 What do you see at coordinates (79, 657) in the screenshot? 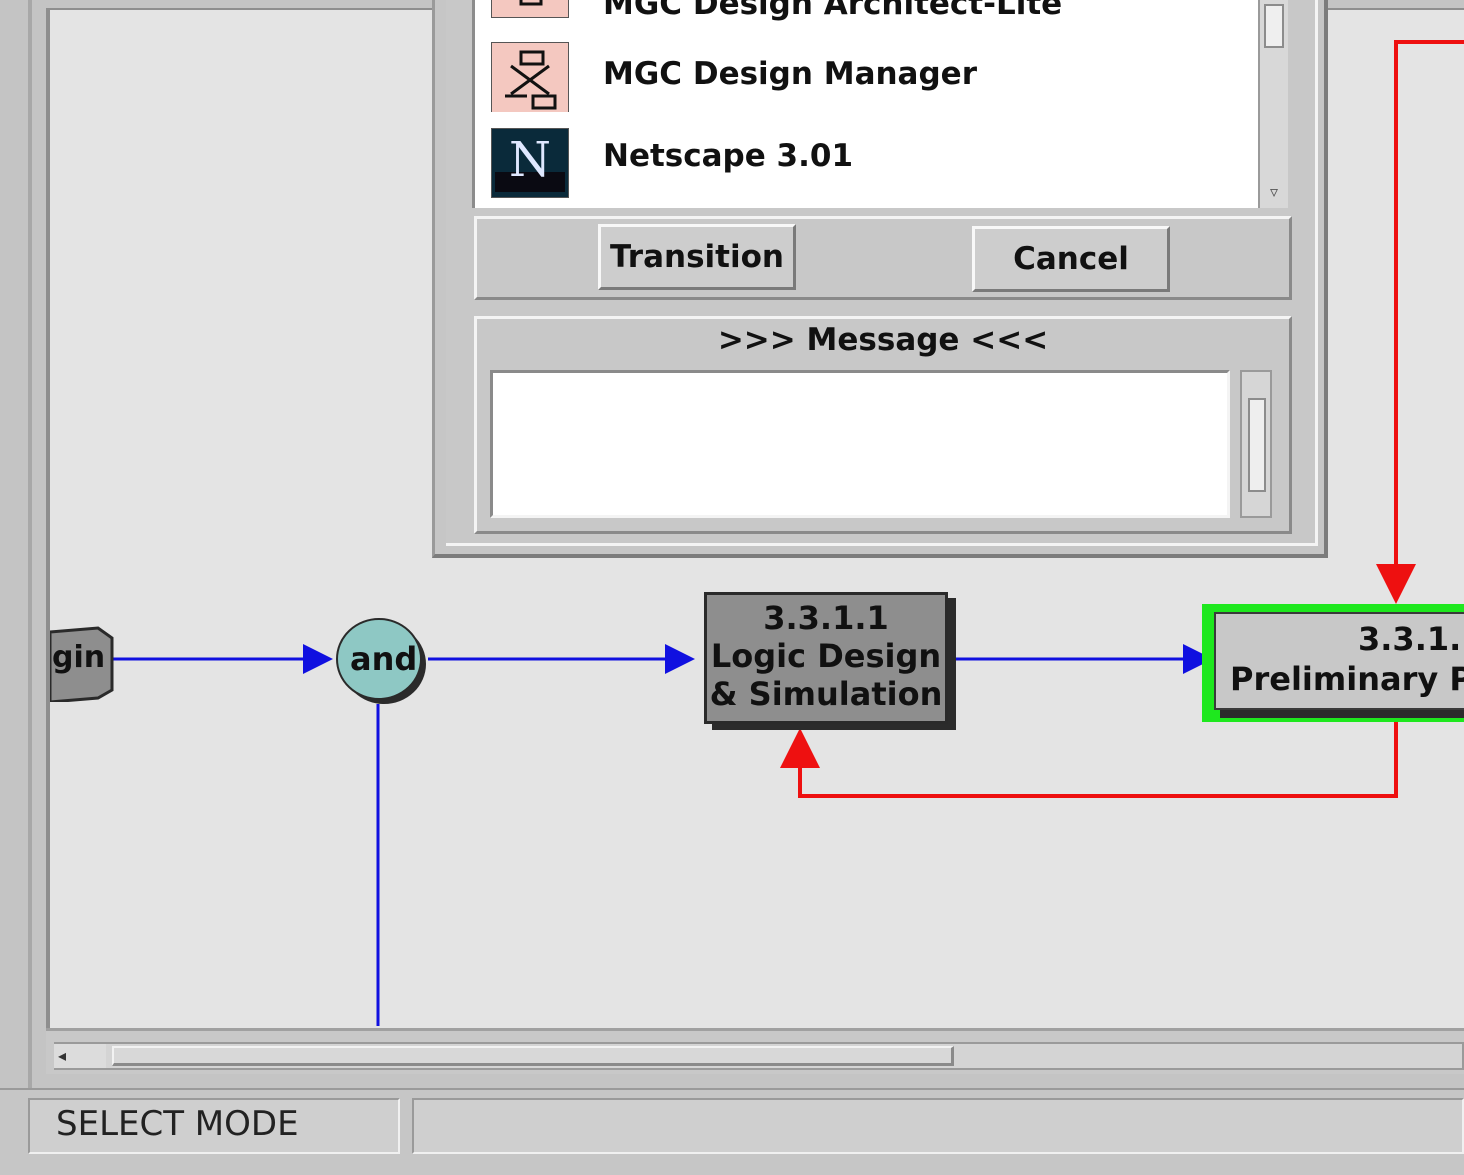
I see `begin-node-label: gin` at bounding box center [79, 657].